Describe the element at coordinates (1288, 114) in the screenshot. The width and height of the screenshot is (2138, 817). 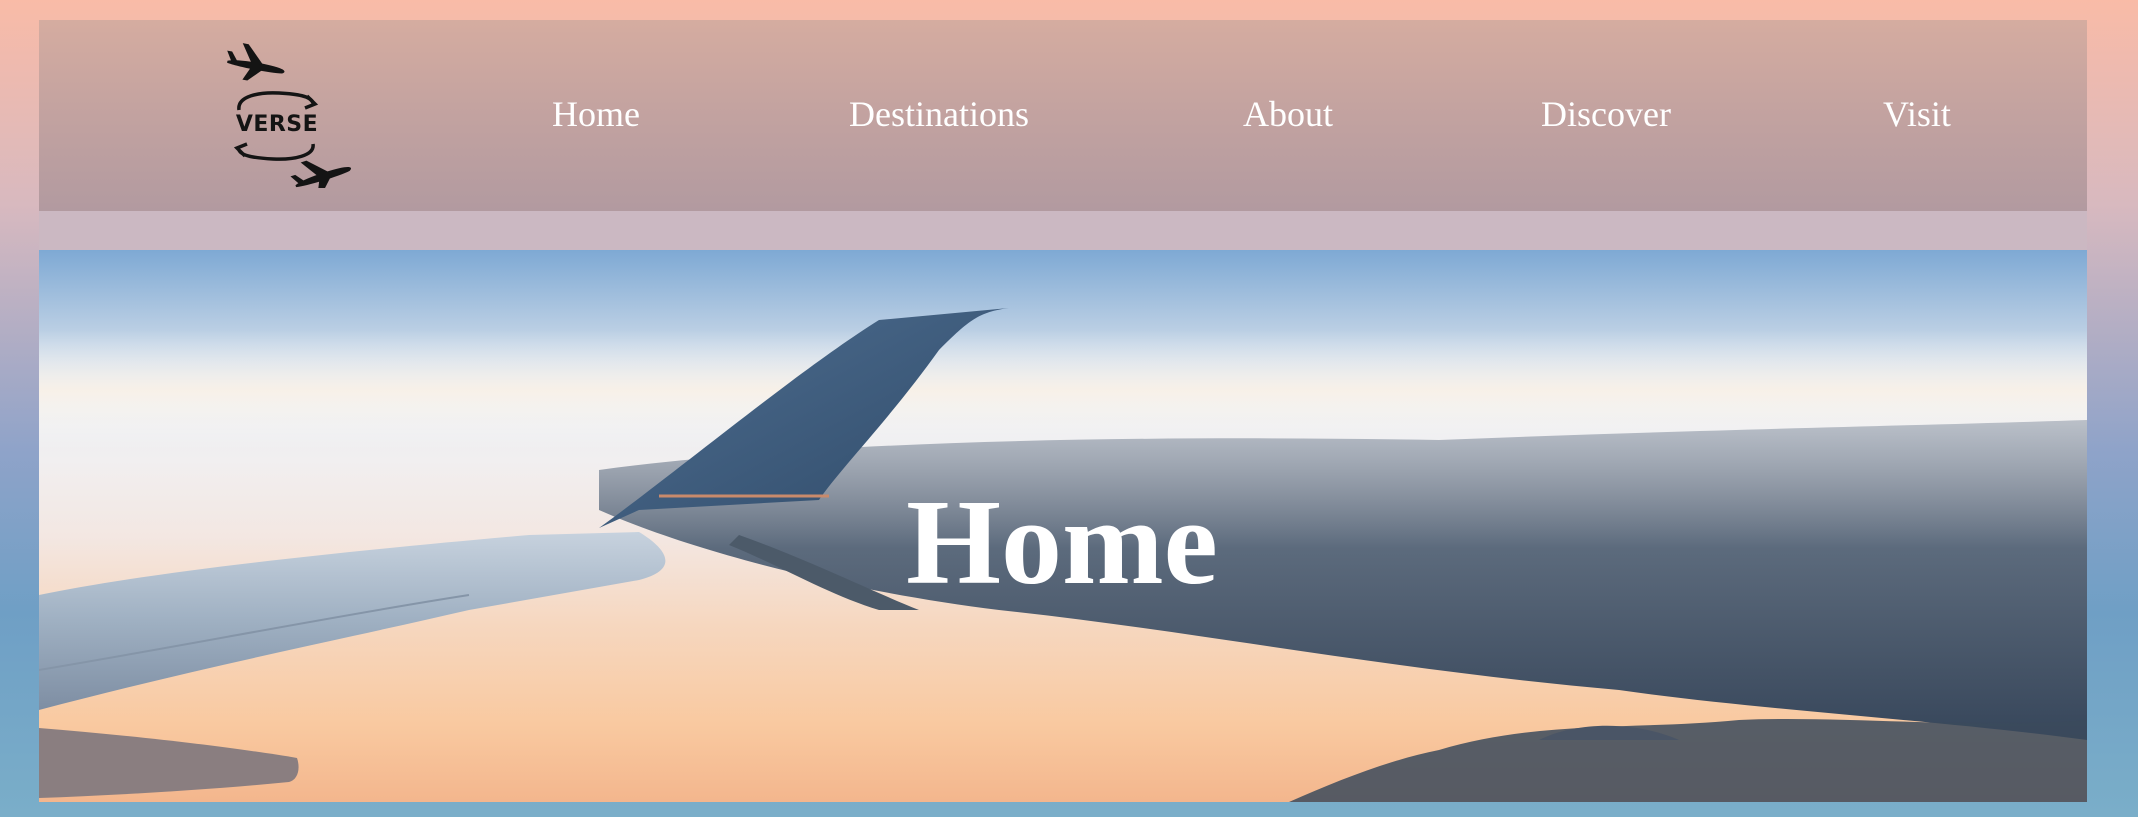
I see `nav-link-about: About` at that location.